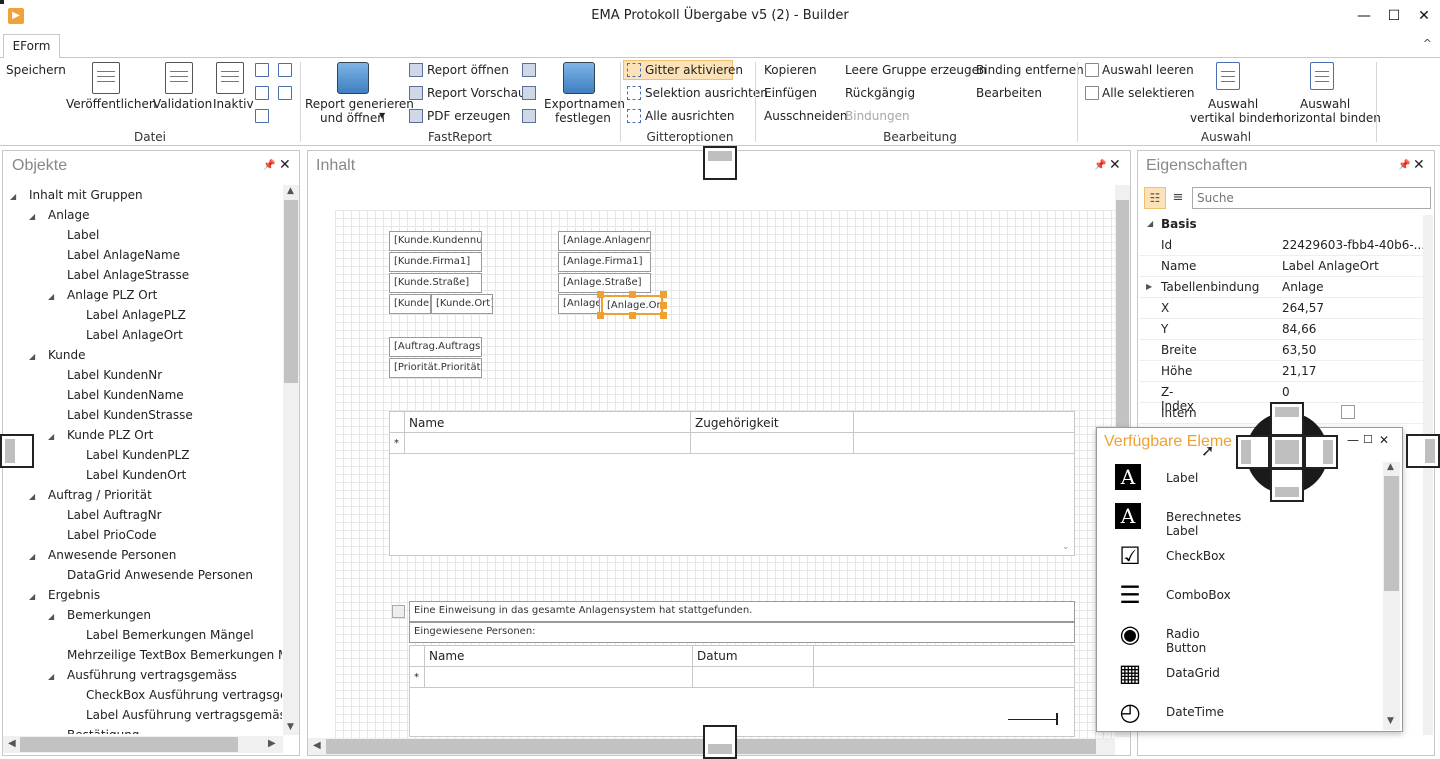 This screenshot has width=1440, height=759. I want to click on property-value: 63,50, so click(1299, 350).